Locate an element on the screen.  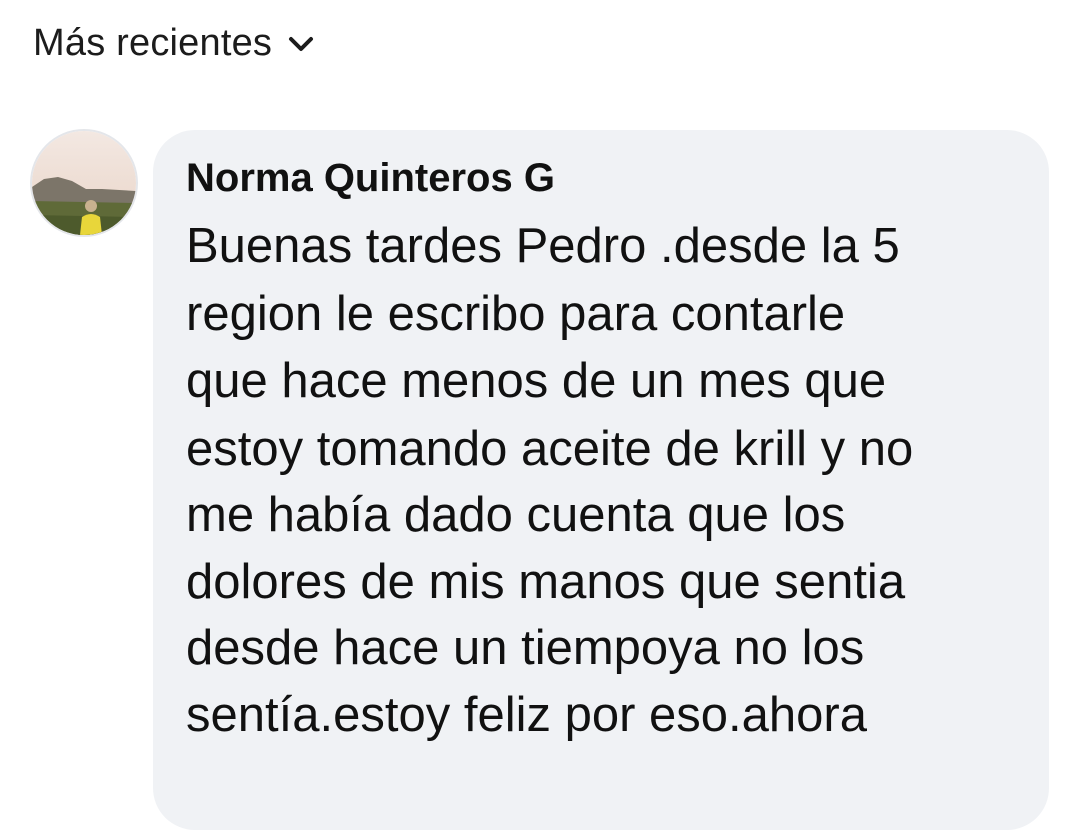
sort-dropdown: Más recientes is located at coordinates (174, 43).